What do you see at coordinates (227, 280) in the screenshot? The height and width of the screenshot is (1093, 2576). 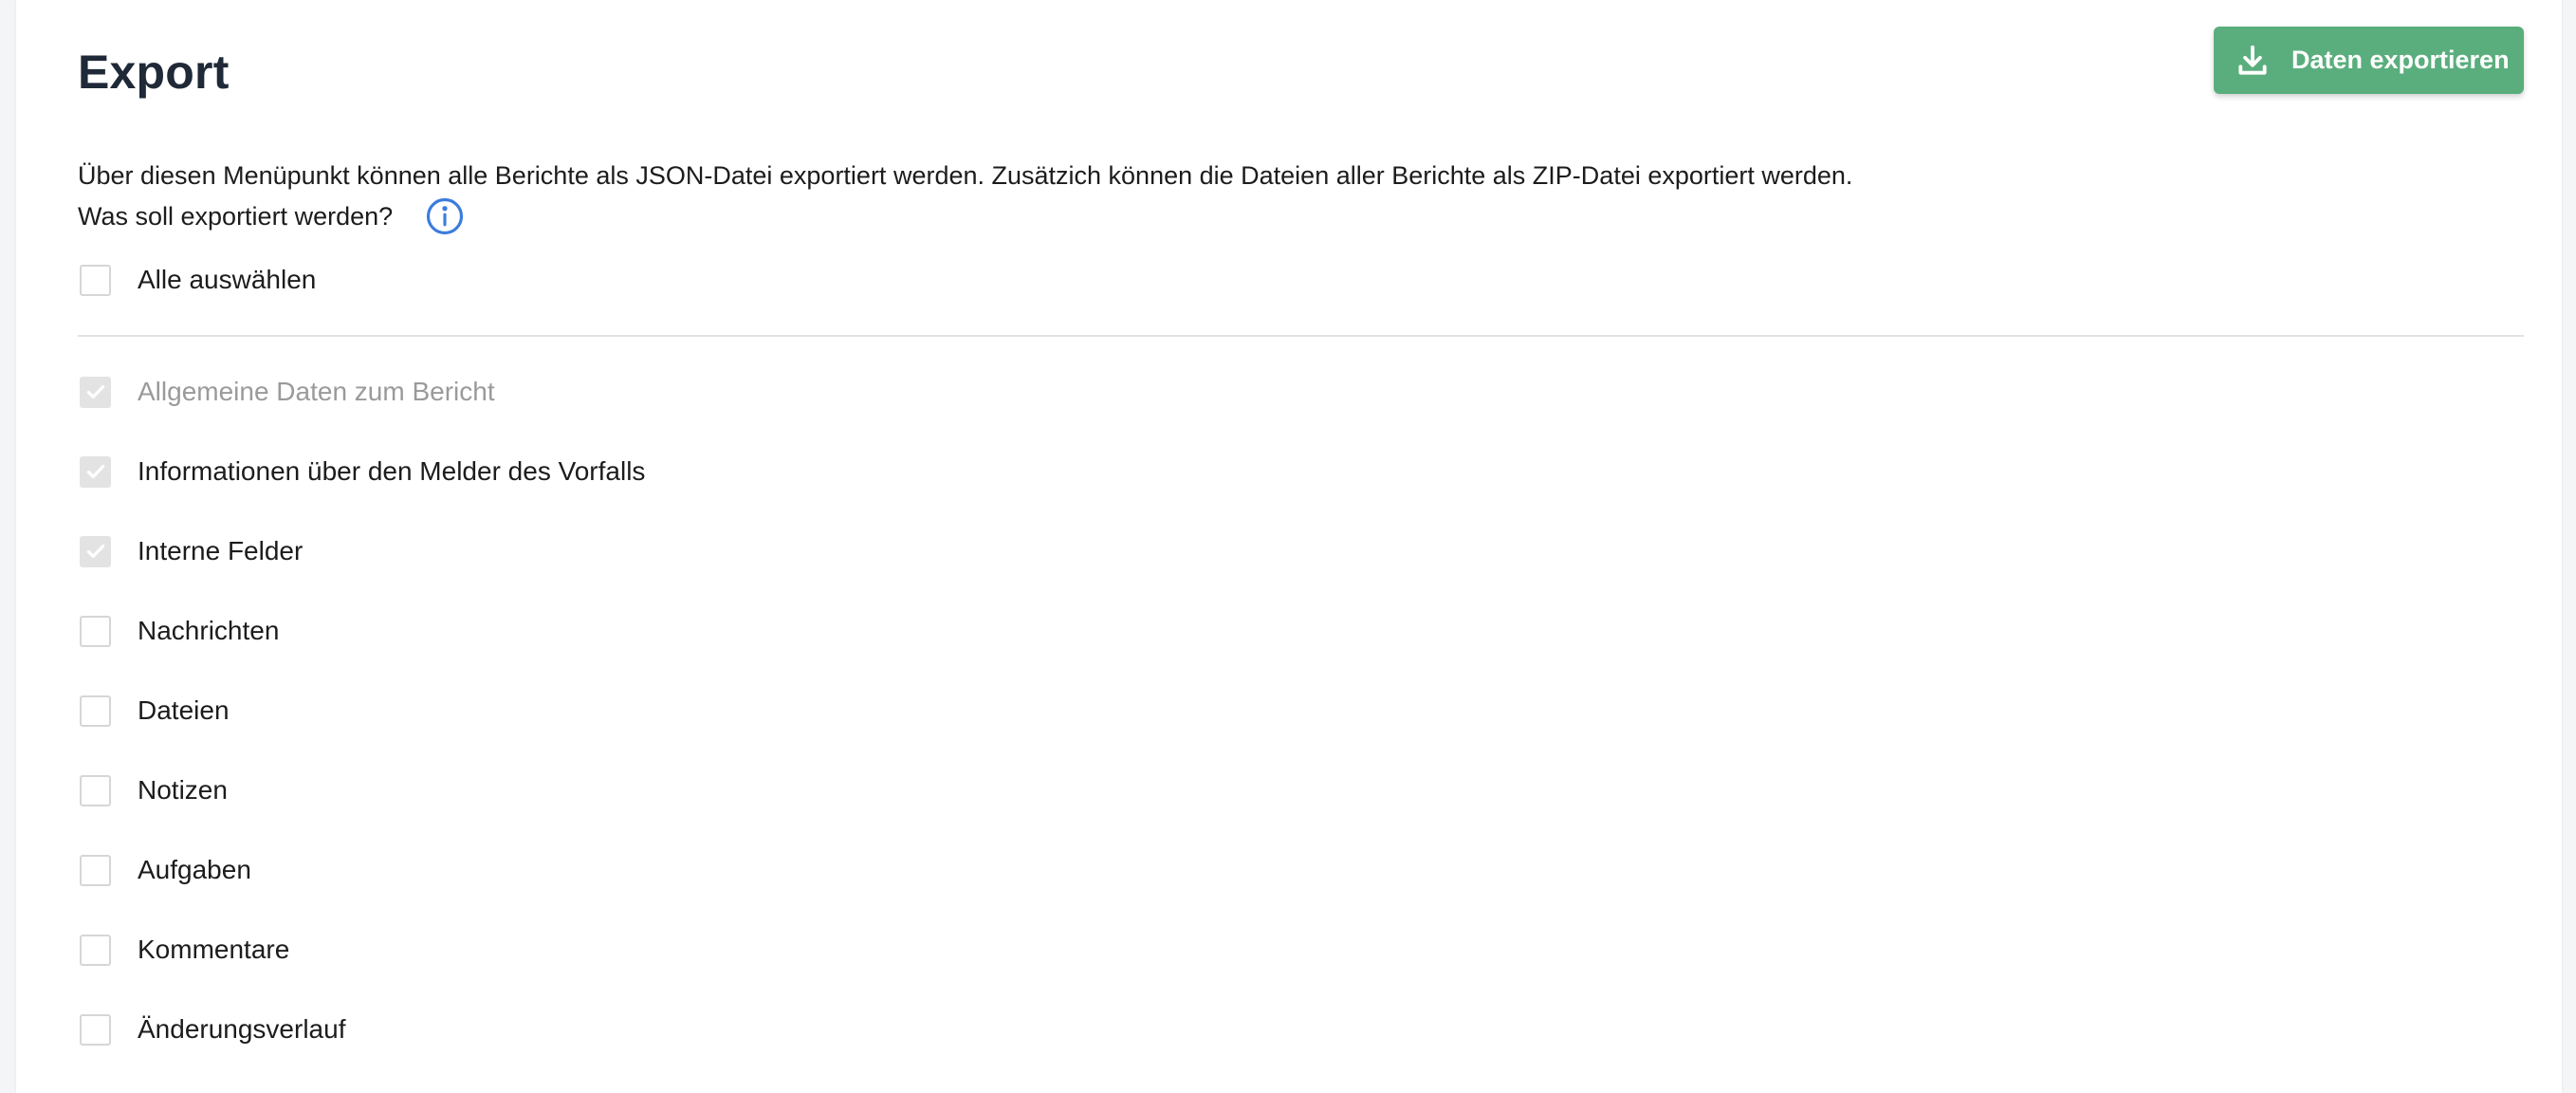 I see `select-all-label: Alle auswählen` at bounding box center [227, 280].